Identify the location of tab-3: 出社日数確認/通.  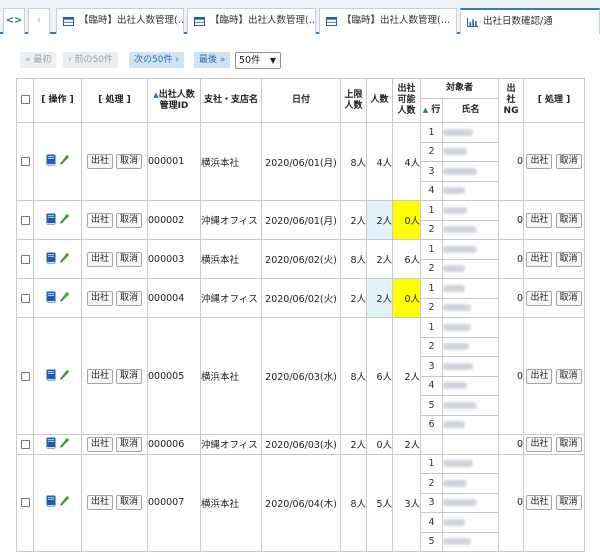
(530, 21).